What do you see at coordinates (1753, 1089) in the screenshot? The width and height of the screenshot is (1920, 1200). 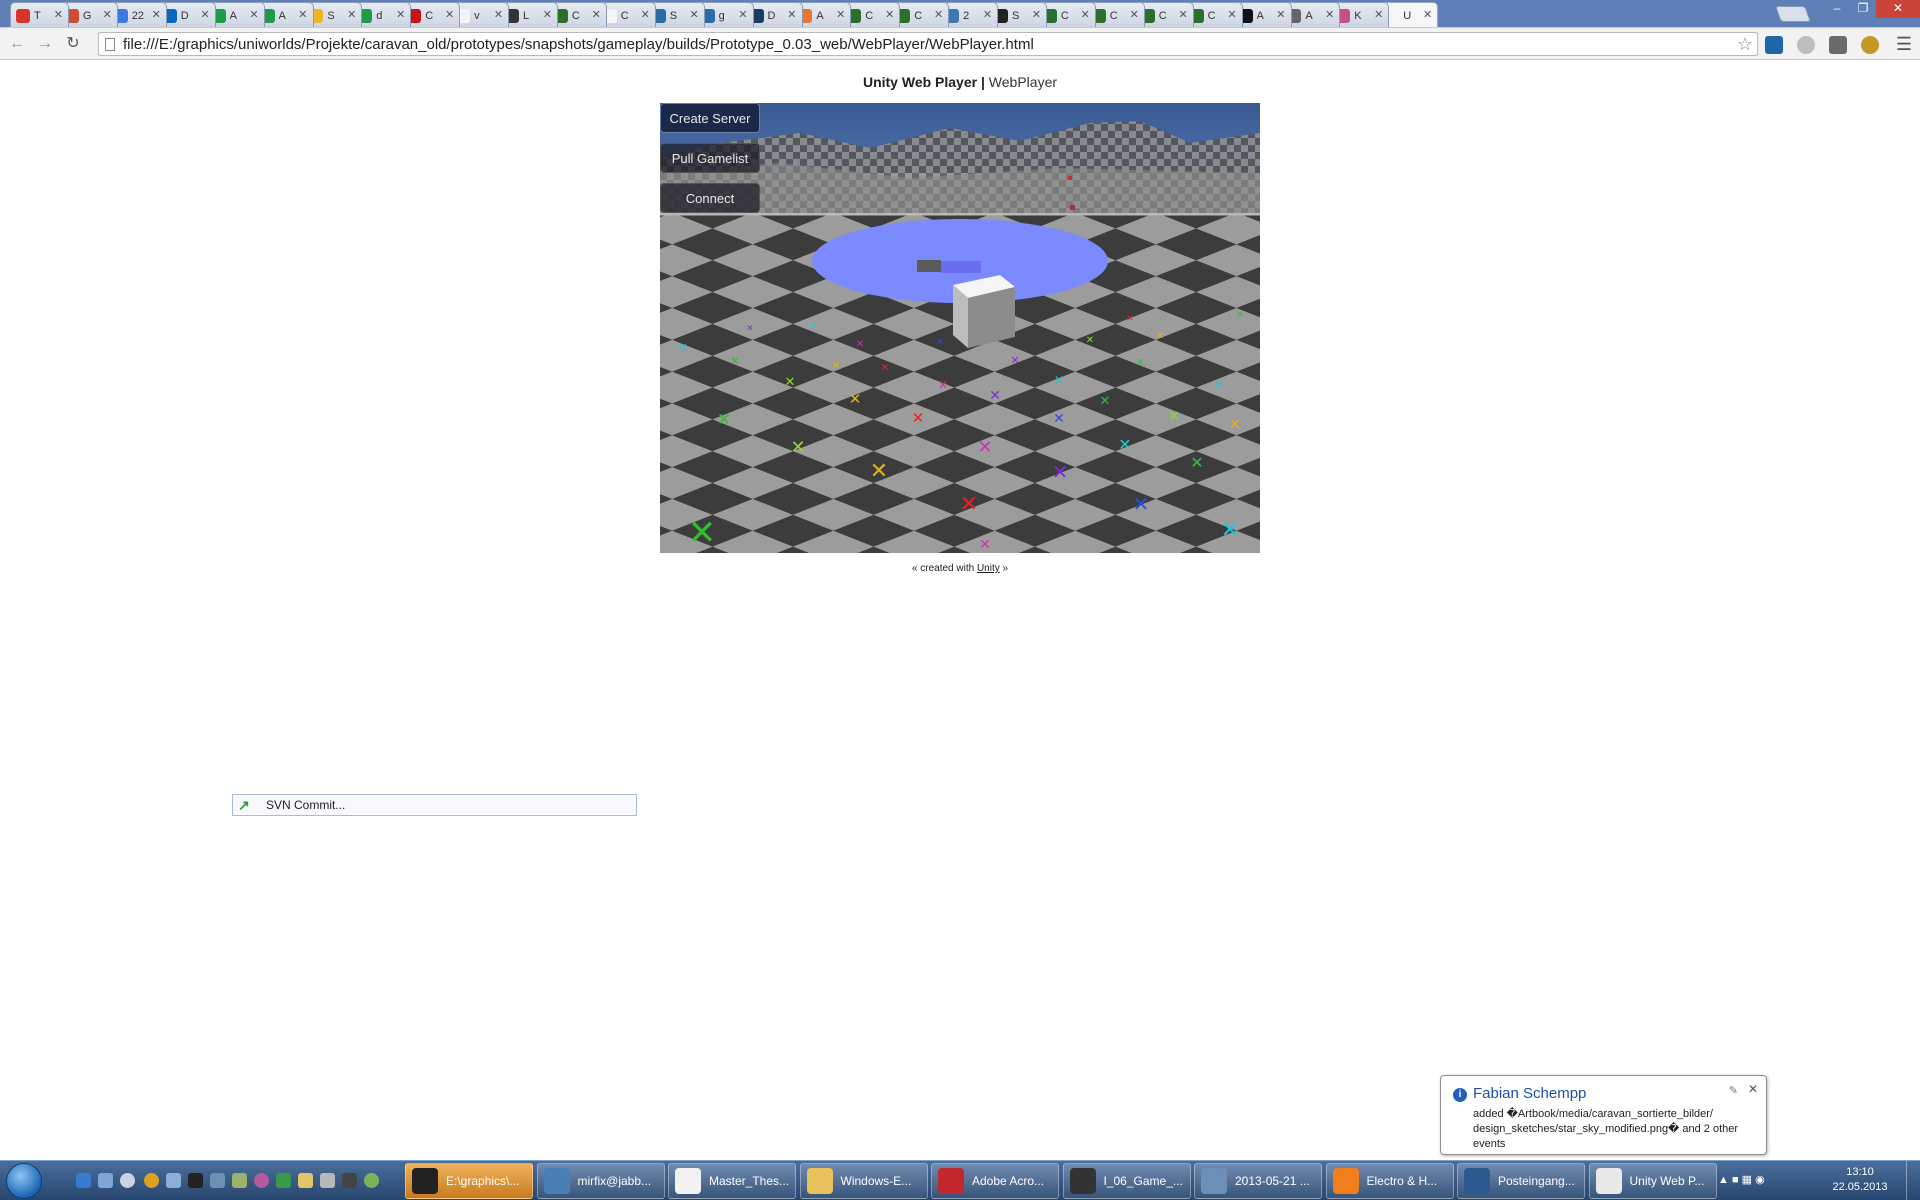 I see `close-notification-icon: ✕` at bounding box center [1753, 1089].